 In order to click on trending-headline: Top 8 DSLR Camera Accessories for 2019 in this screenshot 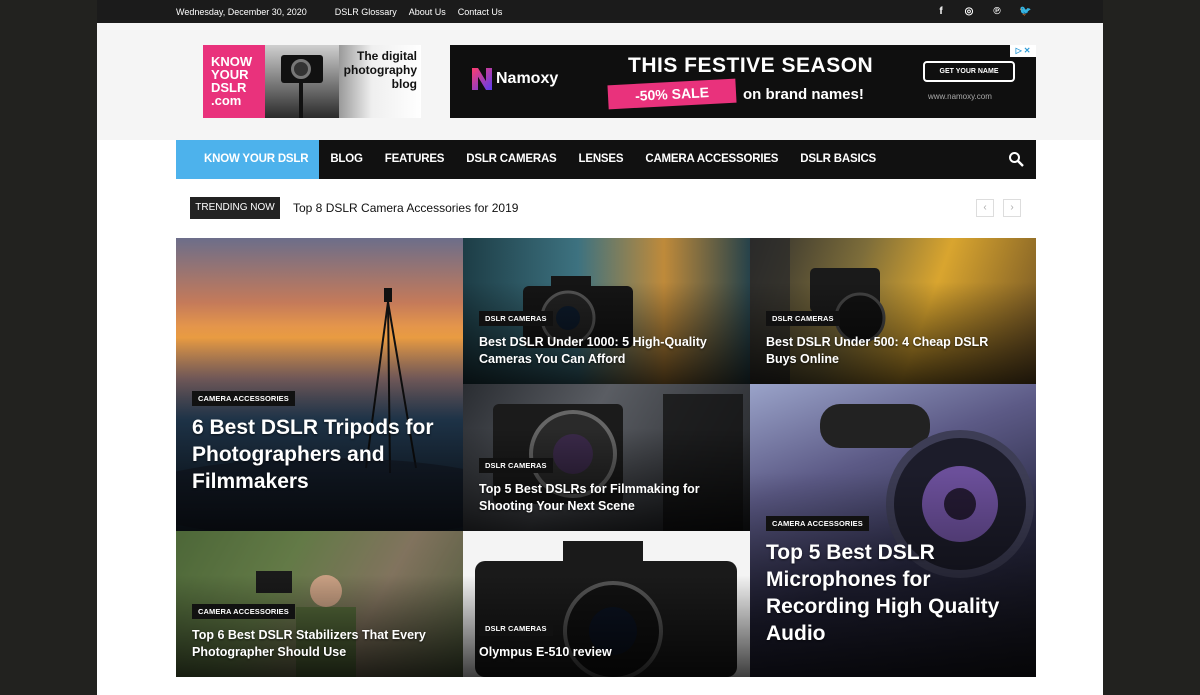, I will do `click(405, 208)`.